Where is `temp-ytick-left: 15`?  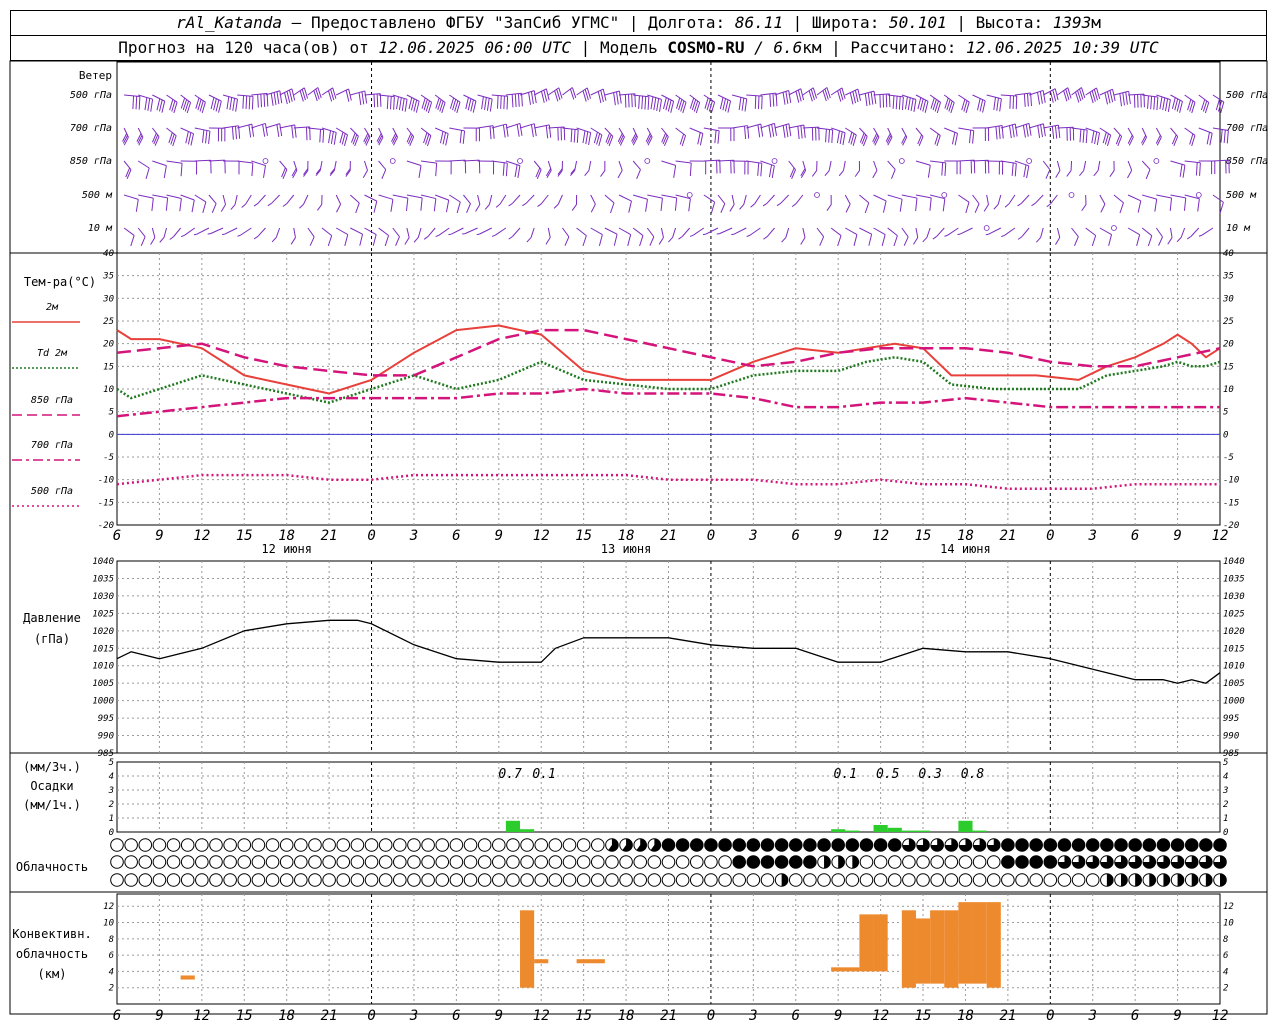 temp-ytick-left: 15 is located at coordinates (108, 367).